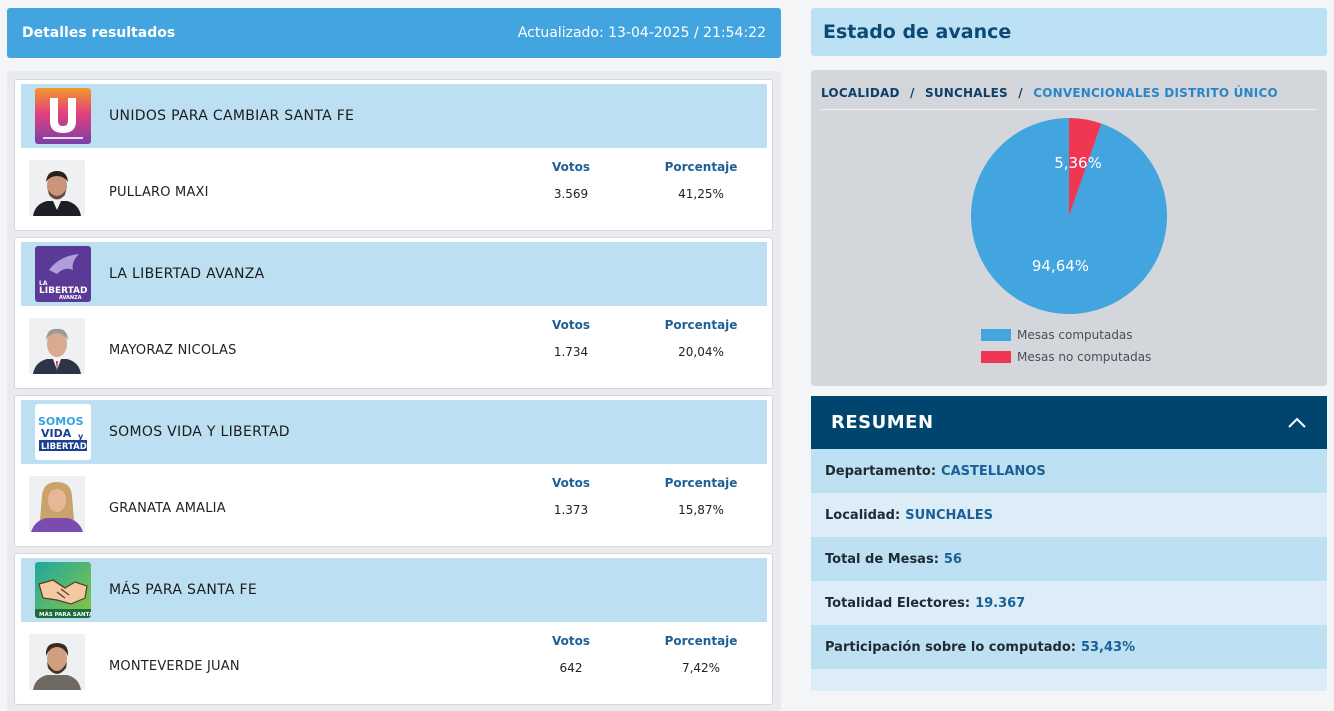  What do you see at coordinates (571, 194) in the screenshot?
I see `votos-value: 3.569` at bounding box center [571, 194].